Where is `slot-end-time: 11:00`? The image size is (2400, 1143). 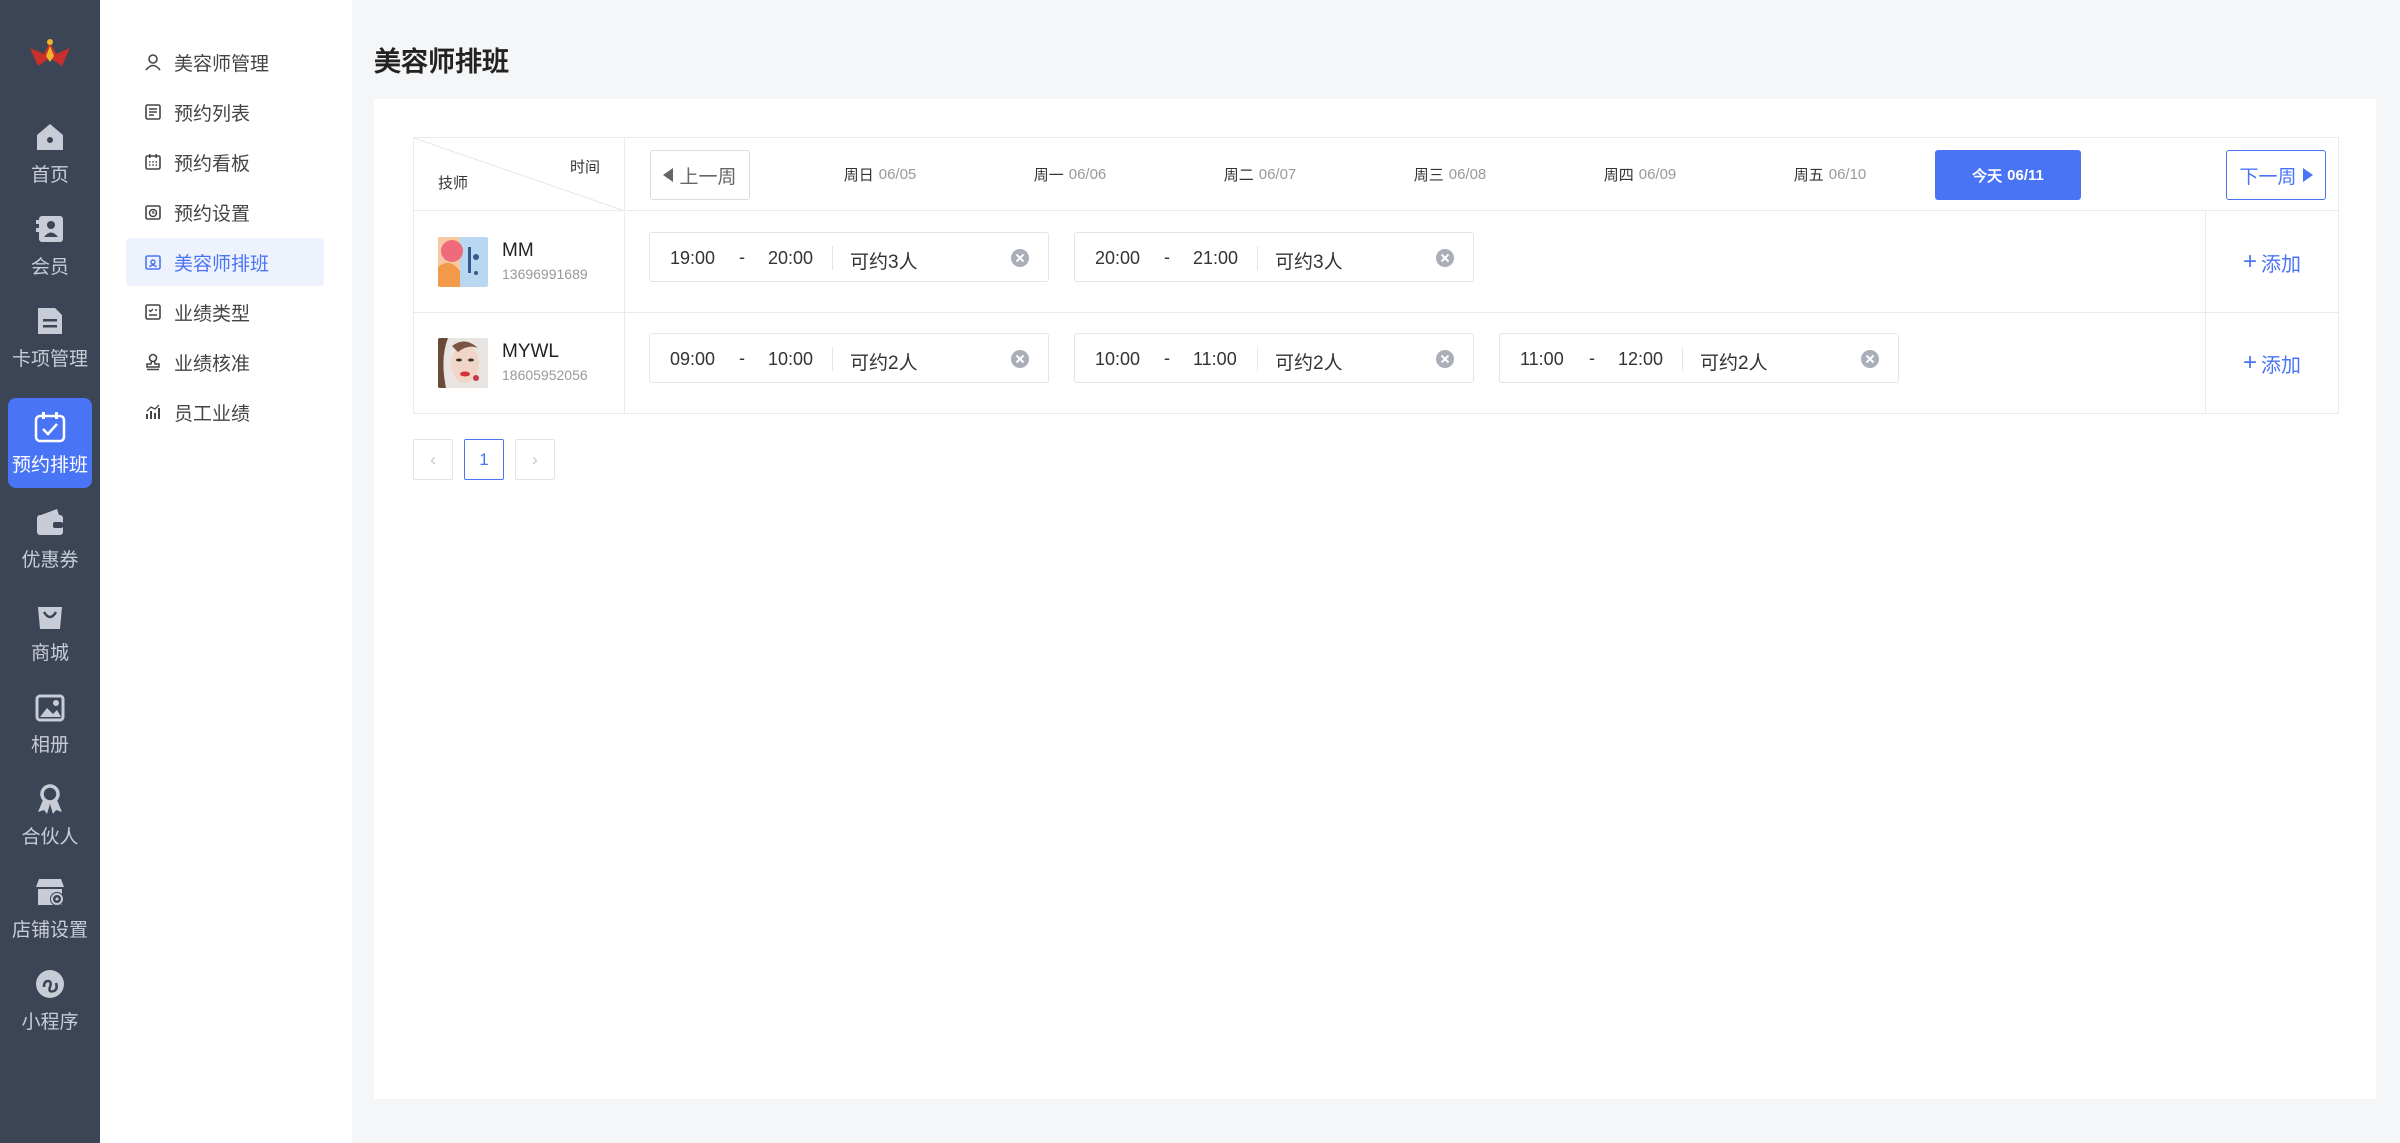 slot-end-time: 11:00 is located at coordinates (1215, 359).